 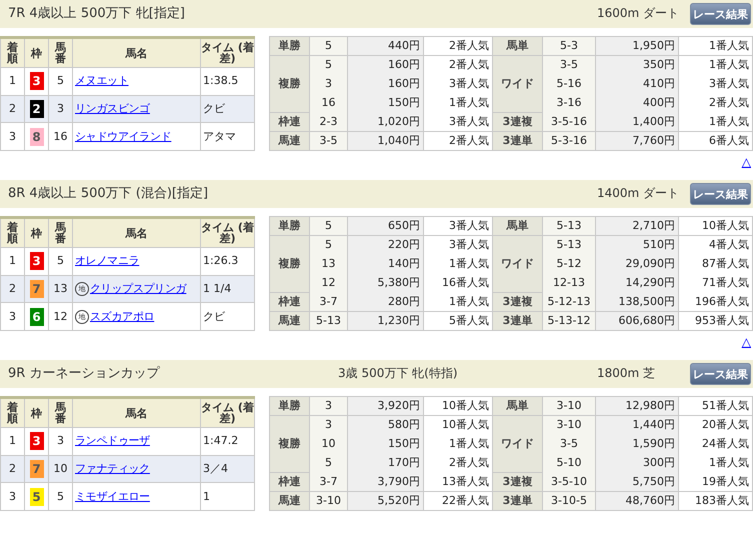 What do you see at coordinates (217, 288) in the screenshot?
I see `finish-time: 1 1/4` at bounding box center [217, 288].